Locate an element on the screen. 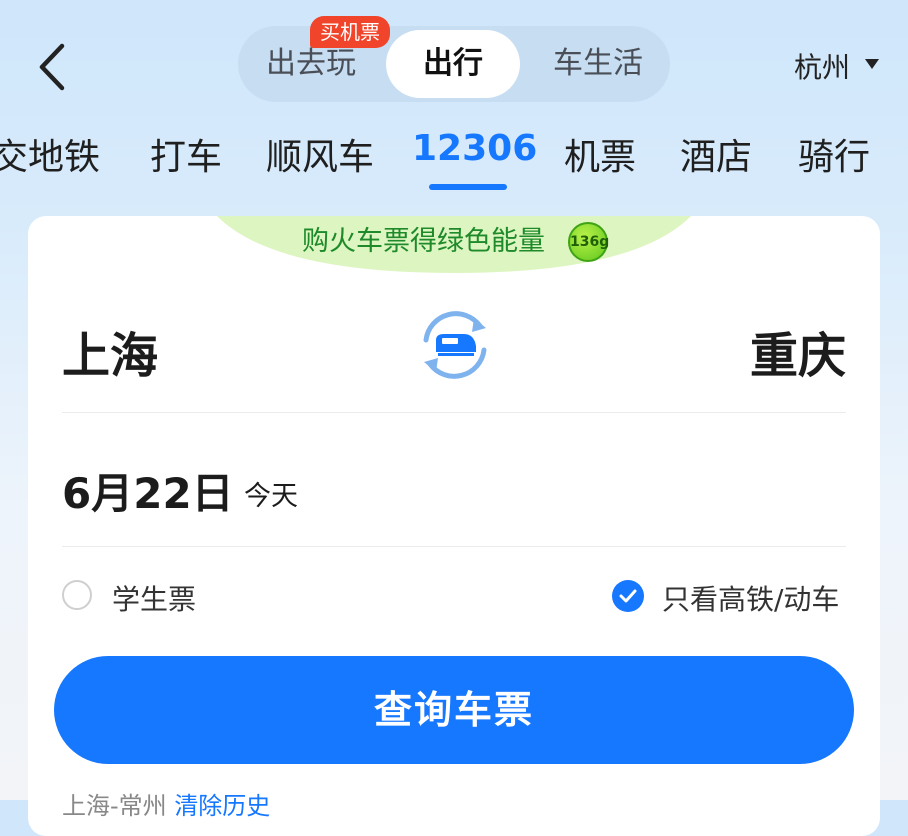  departure-date: 6月22日 is located at coordinates (148, 490).